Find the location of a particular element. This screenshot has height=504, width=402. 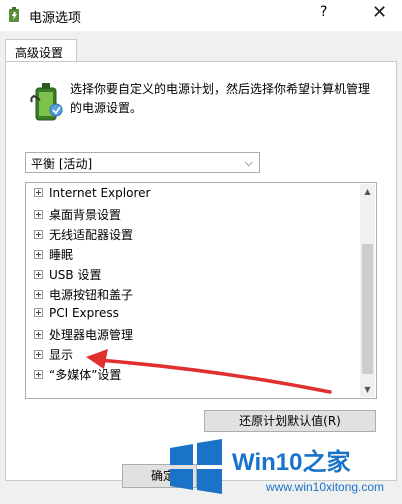

description-text: 选择你要自定义的电源计划，然后选择你希望计算机管理的电源设置。 is located at coordinates (220, 98).